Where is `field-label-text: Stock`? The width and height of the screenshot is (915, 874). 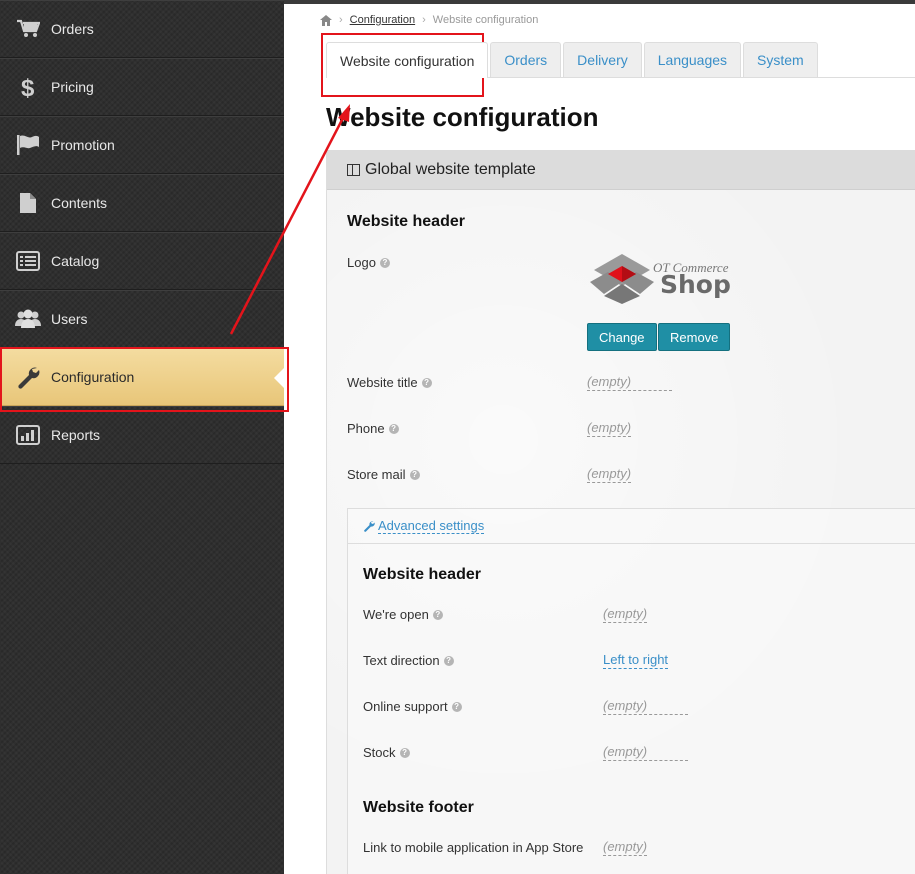
field-label-text: Stock is located at coordinates (379, 752).